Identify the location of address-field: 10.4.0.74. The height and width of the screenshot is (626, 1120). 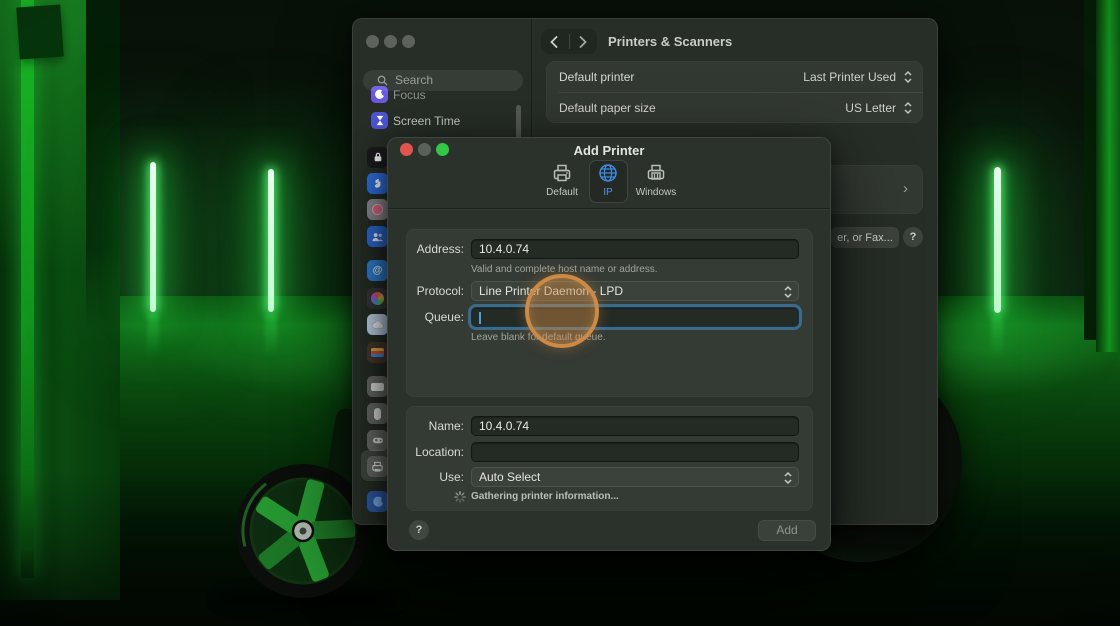
(635, 249).